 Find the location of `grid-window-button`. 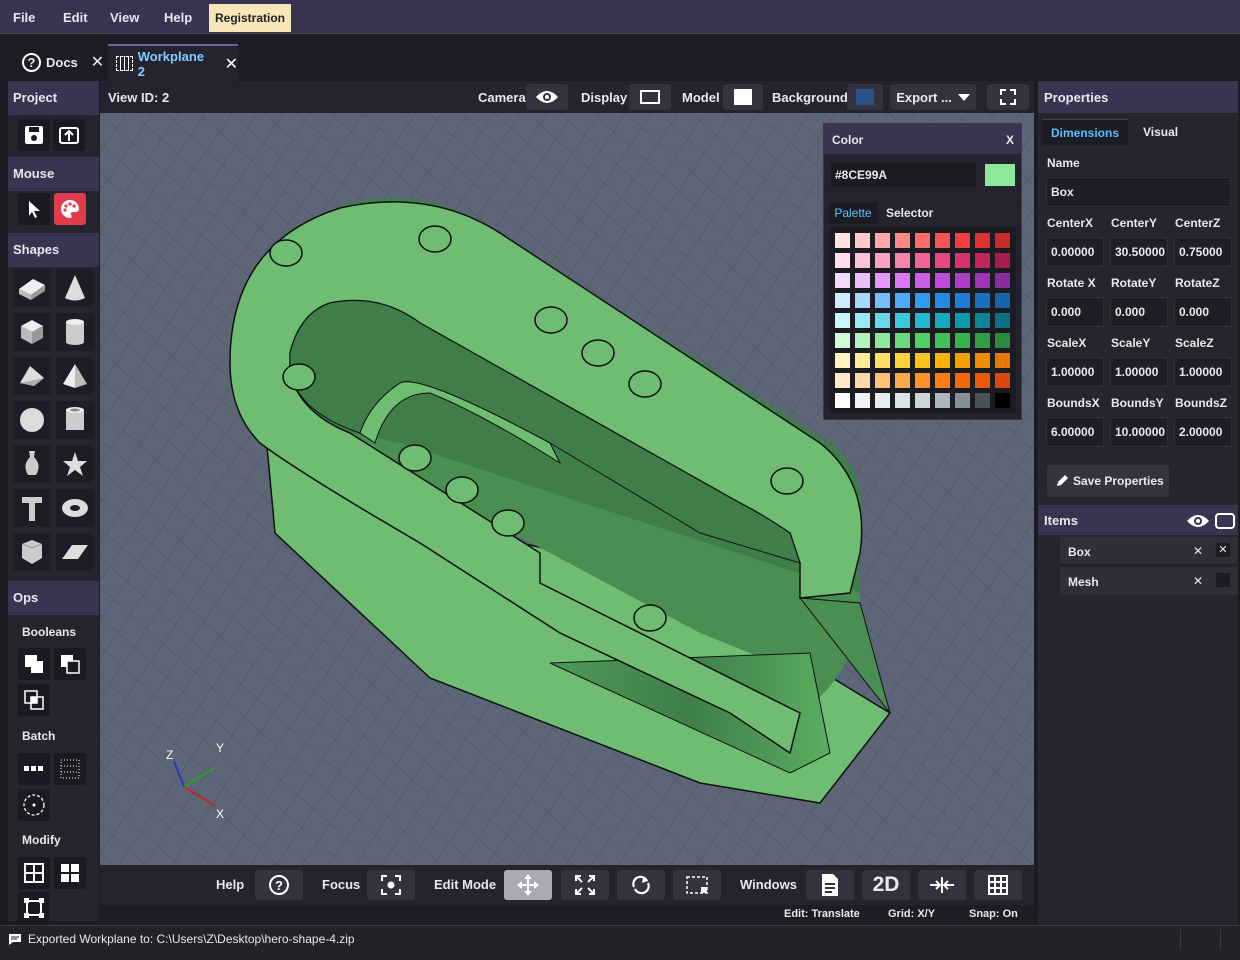

grid-window-button is located at coordinates (998, 885).